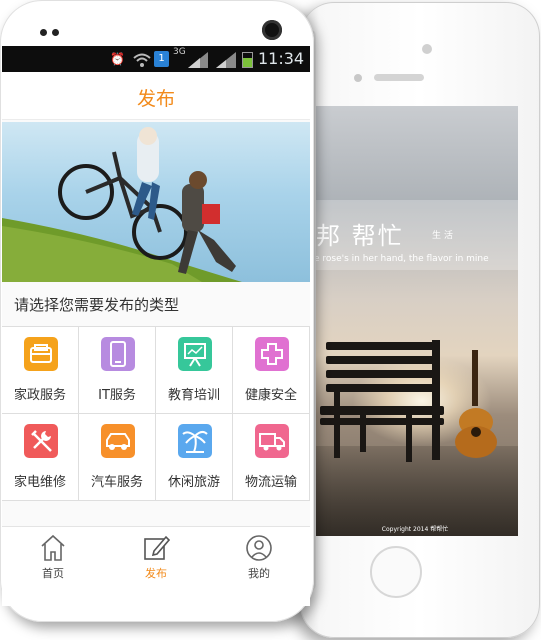  I want to click on category-car-service: 汽车服务, so click(117, 457).